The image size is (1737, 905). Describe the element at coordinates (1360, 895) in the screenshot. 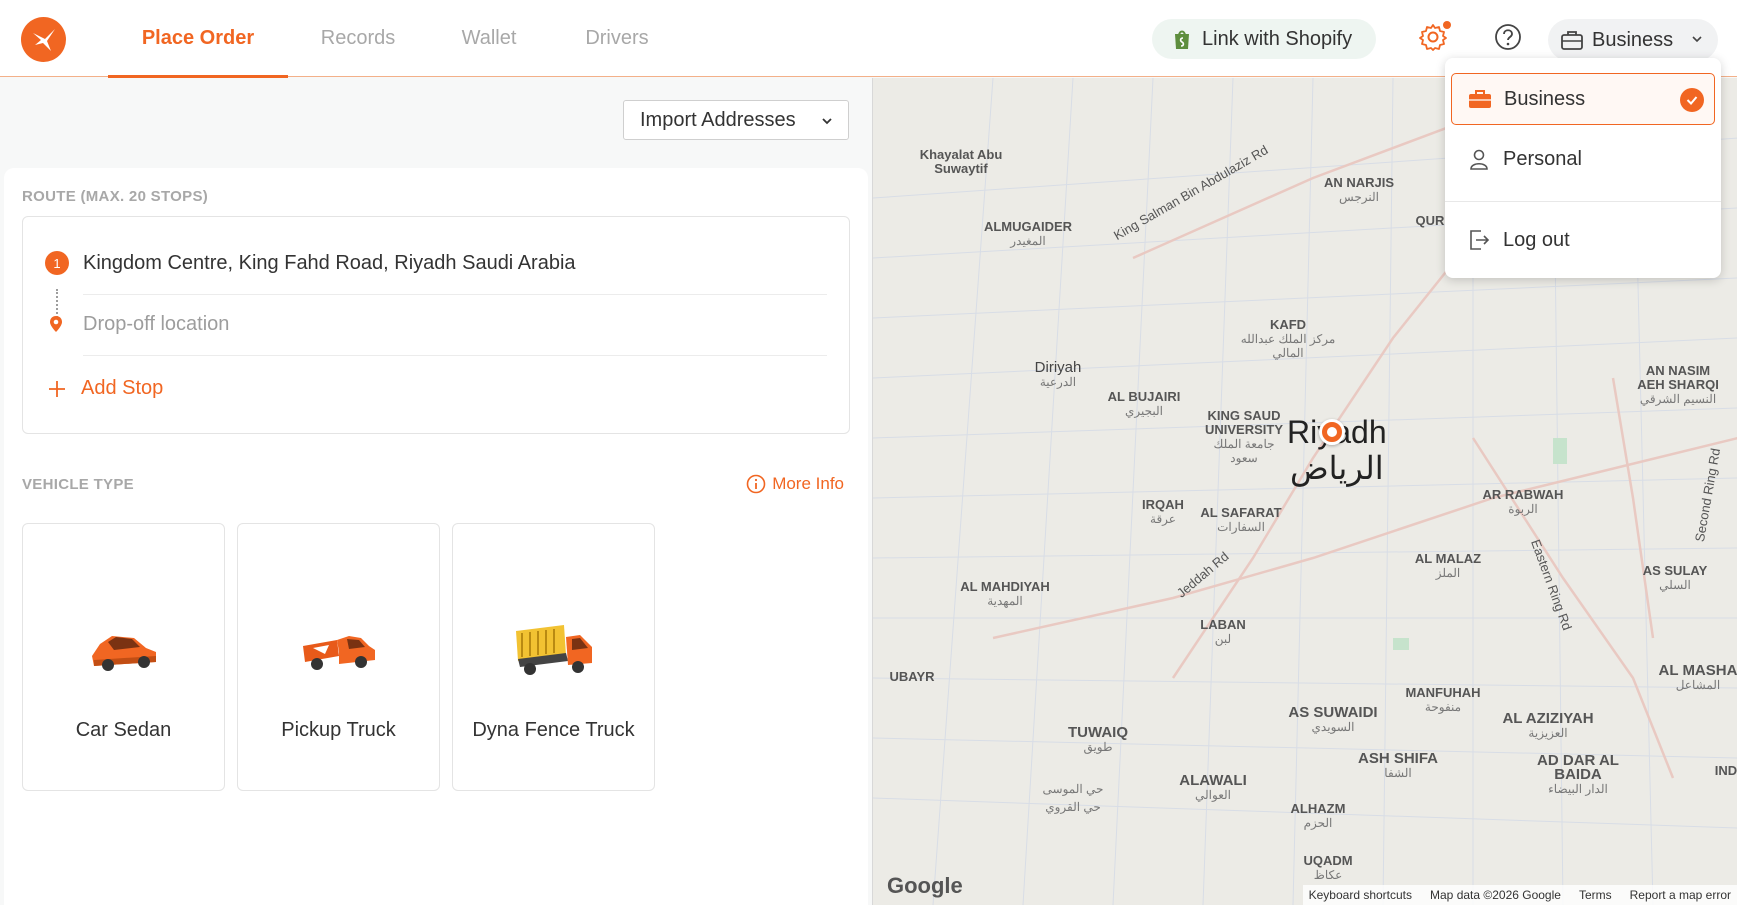

I see `keyboard-shortcuts-link: Keyboard shortcuts` at that location.